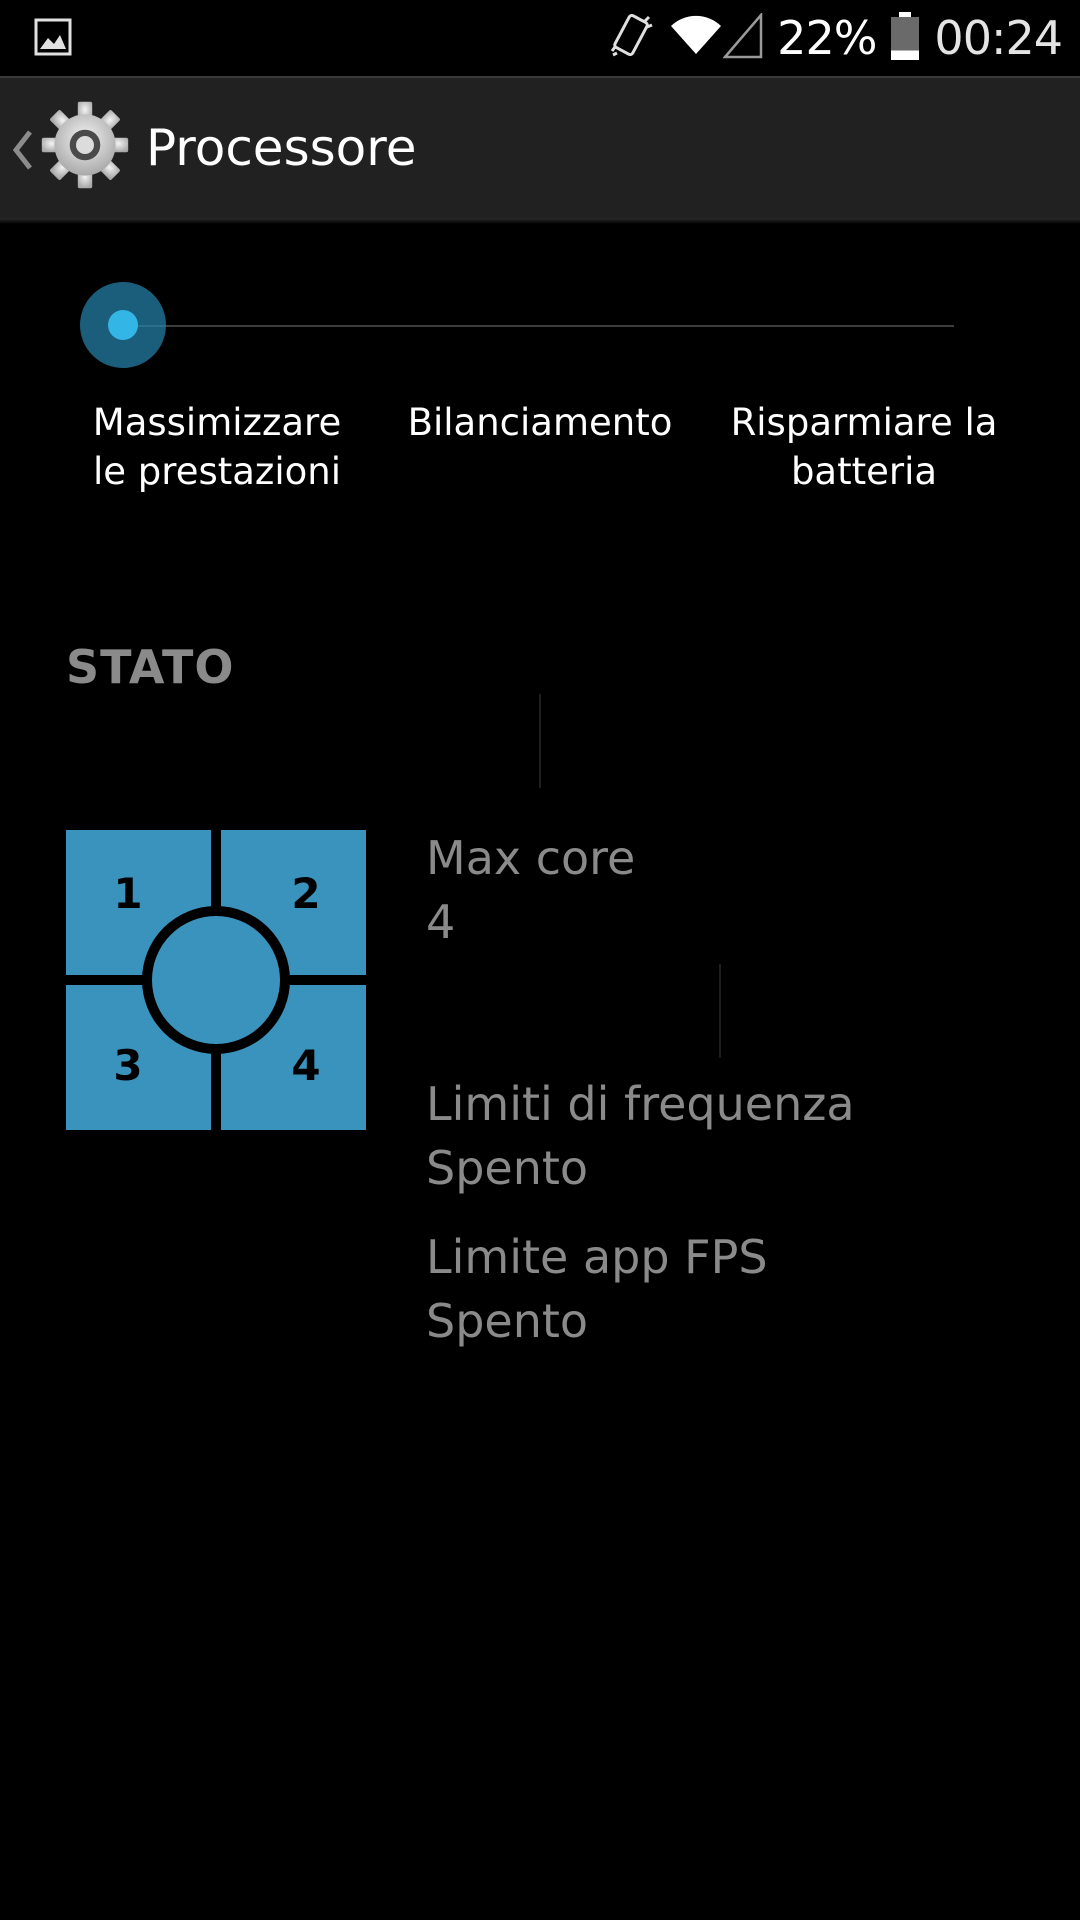  I want to click on slider-thumb, so click(123, 325).